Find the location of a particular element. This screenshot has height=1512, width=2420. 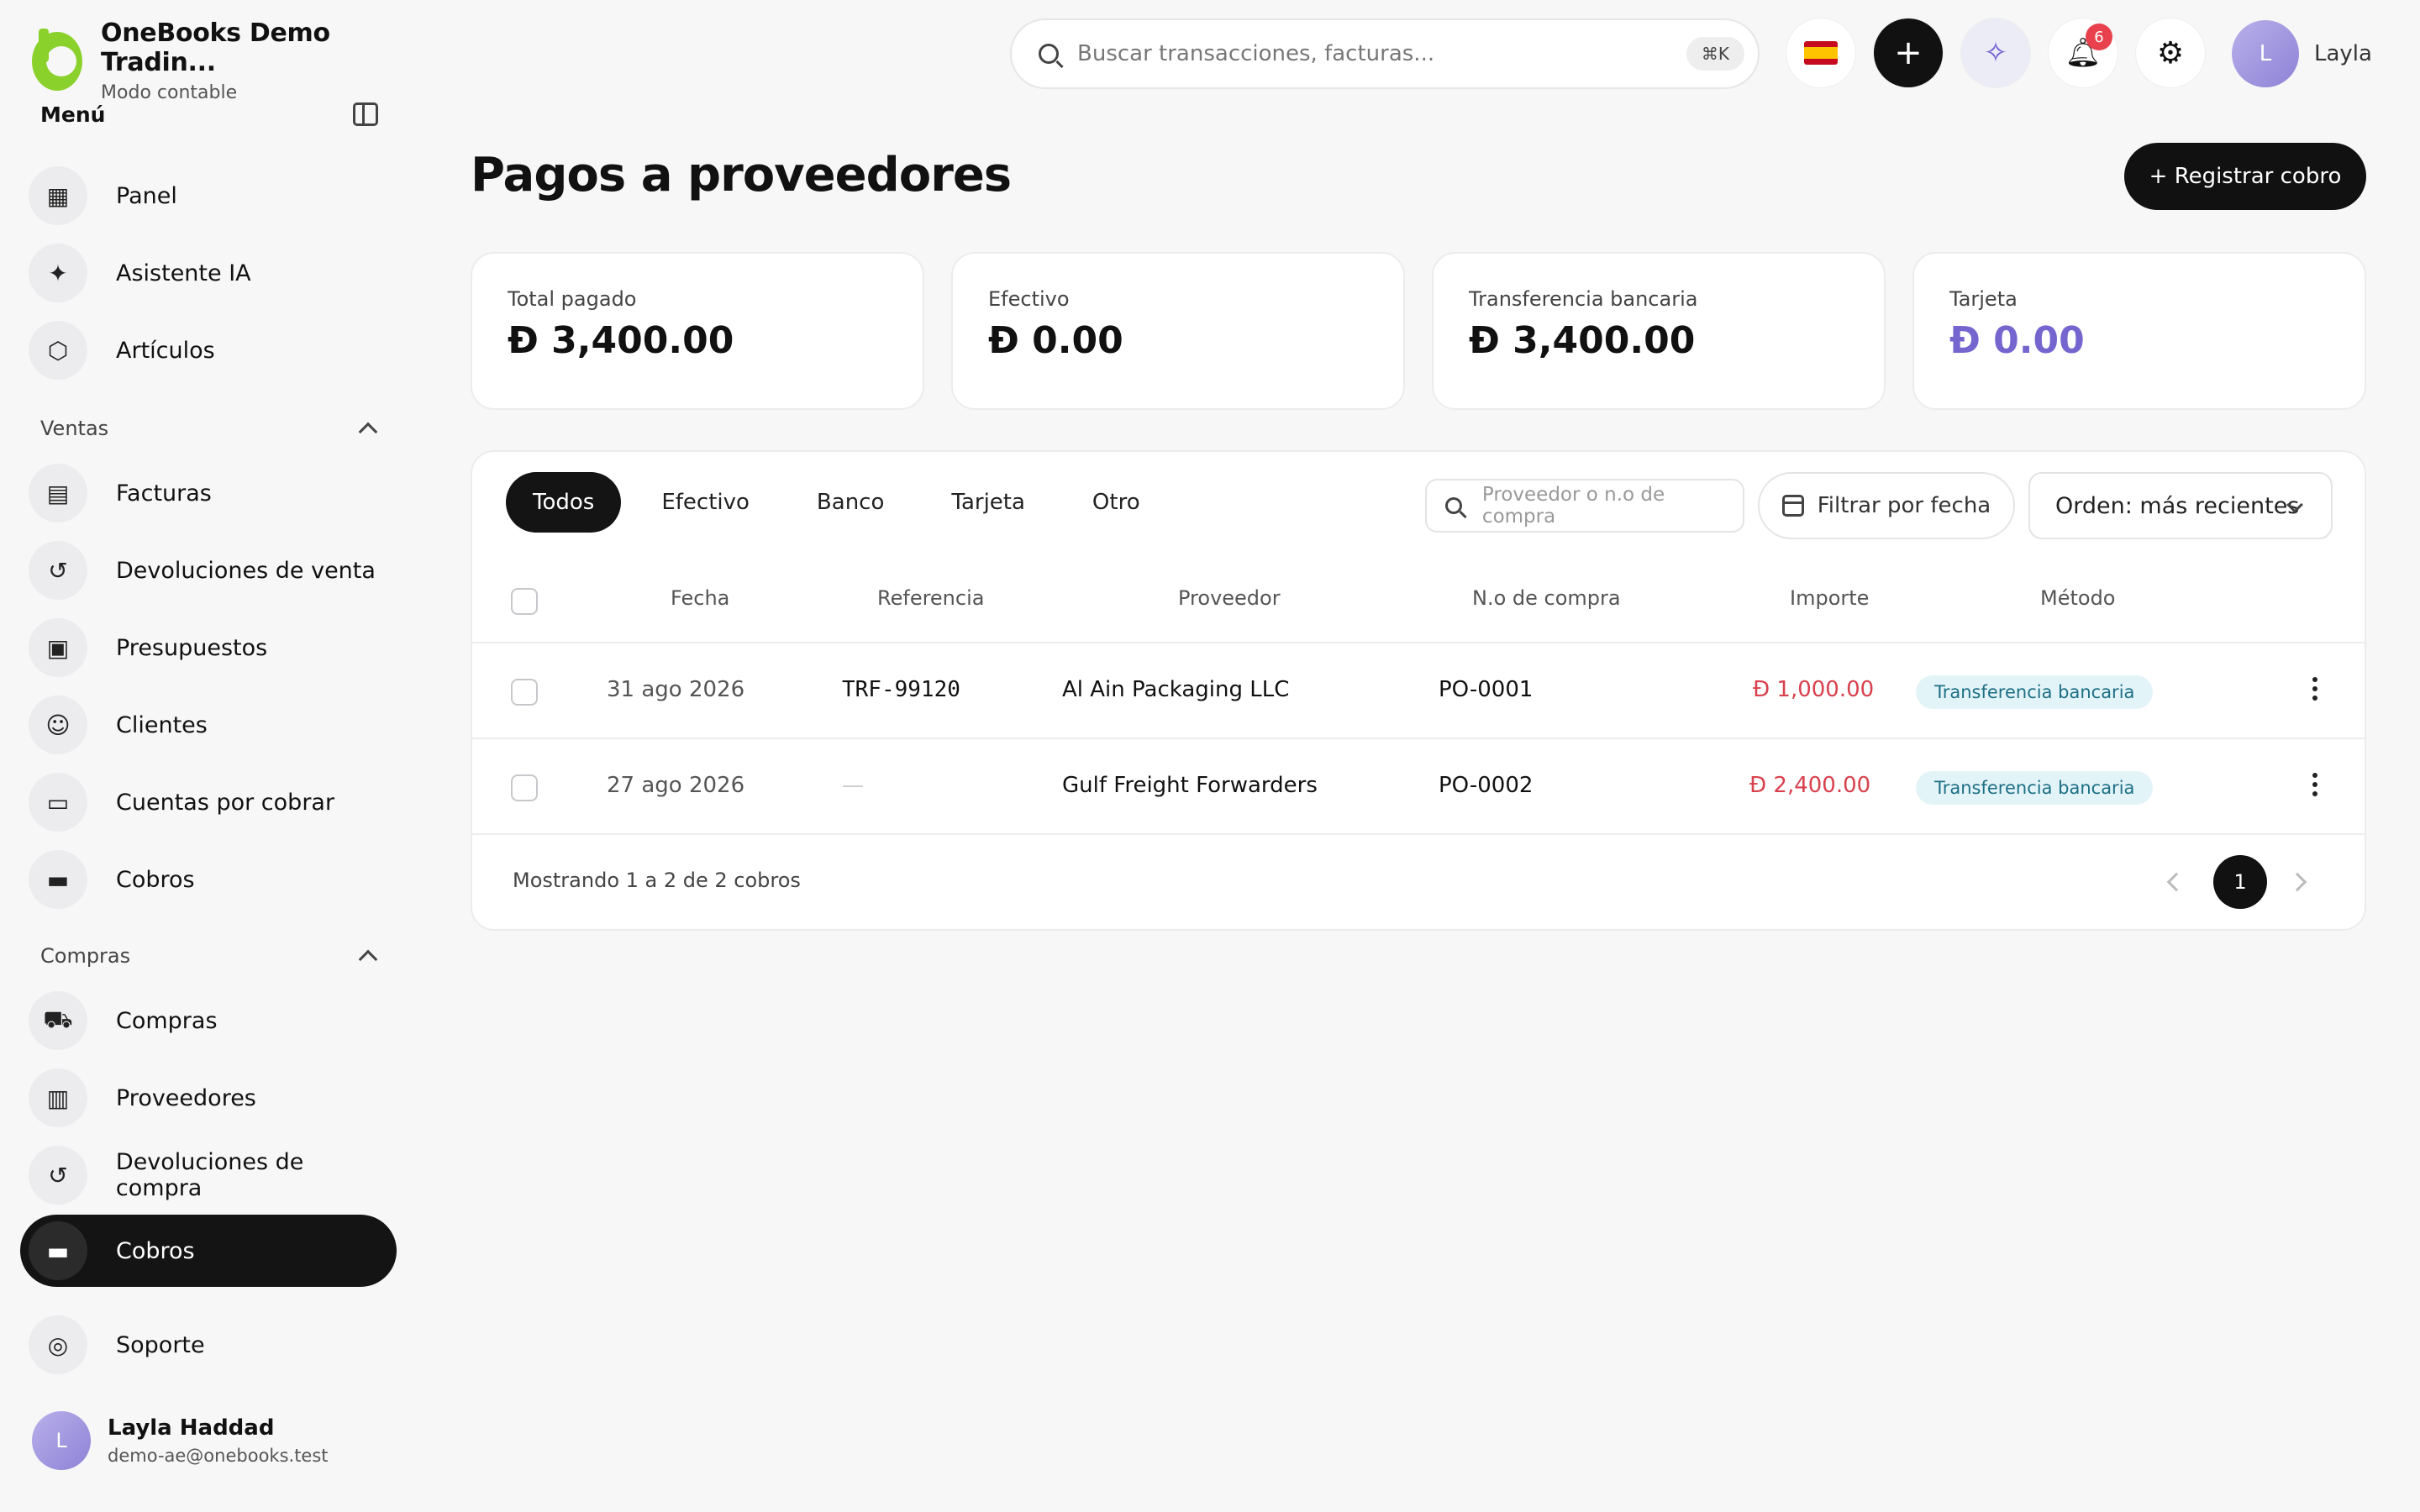

section-title-purchases: Compras is located at coordinates (85, 956).